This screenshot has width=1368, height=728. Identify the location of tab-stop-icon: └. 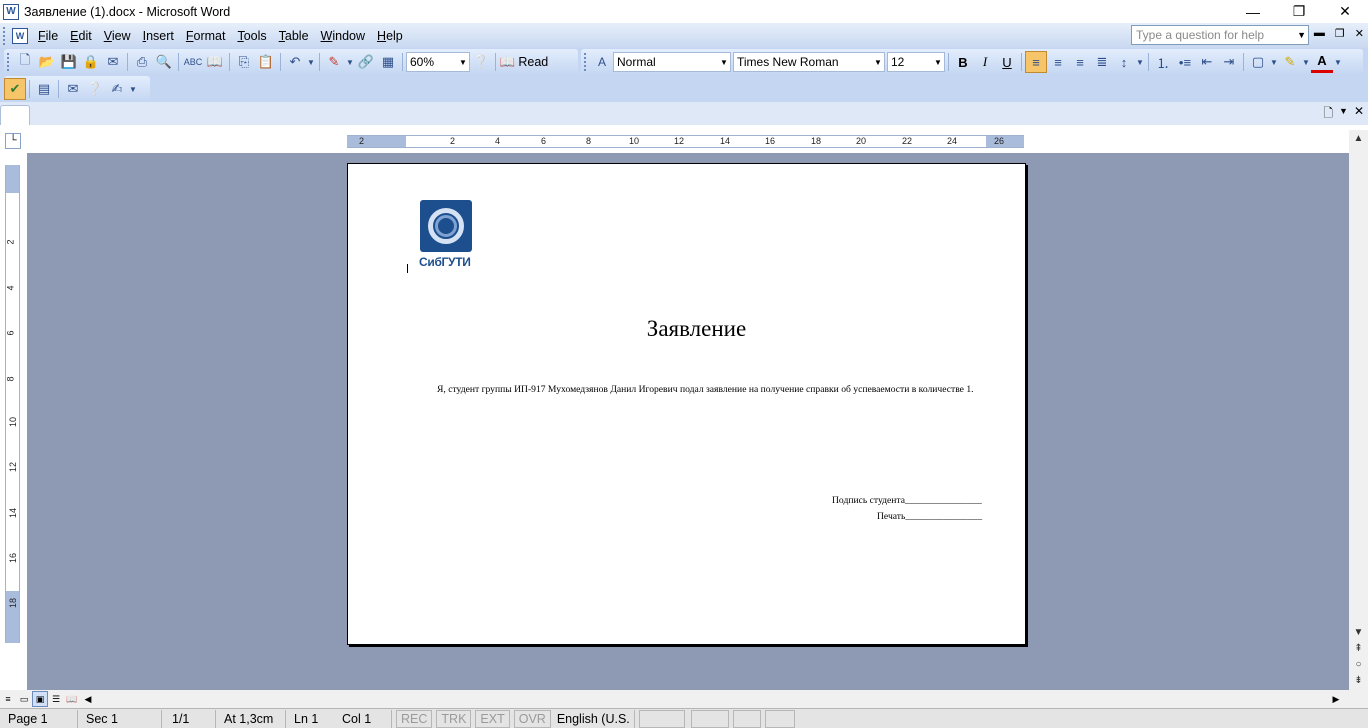
(13, 141).